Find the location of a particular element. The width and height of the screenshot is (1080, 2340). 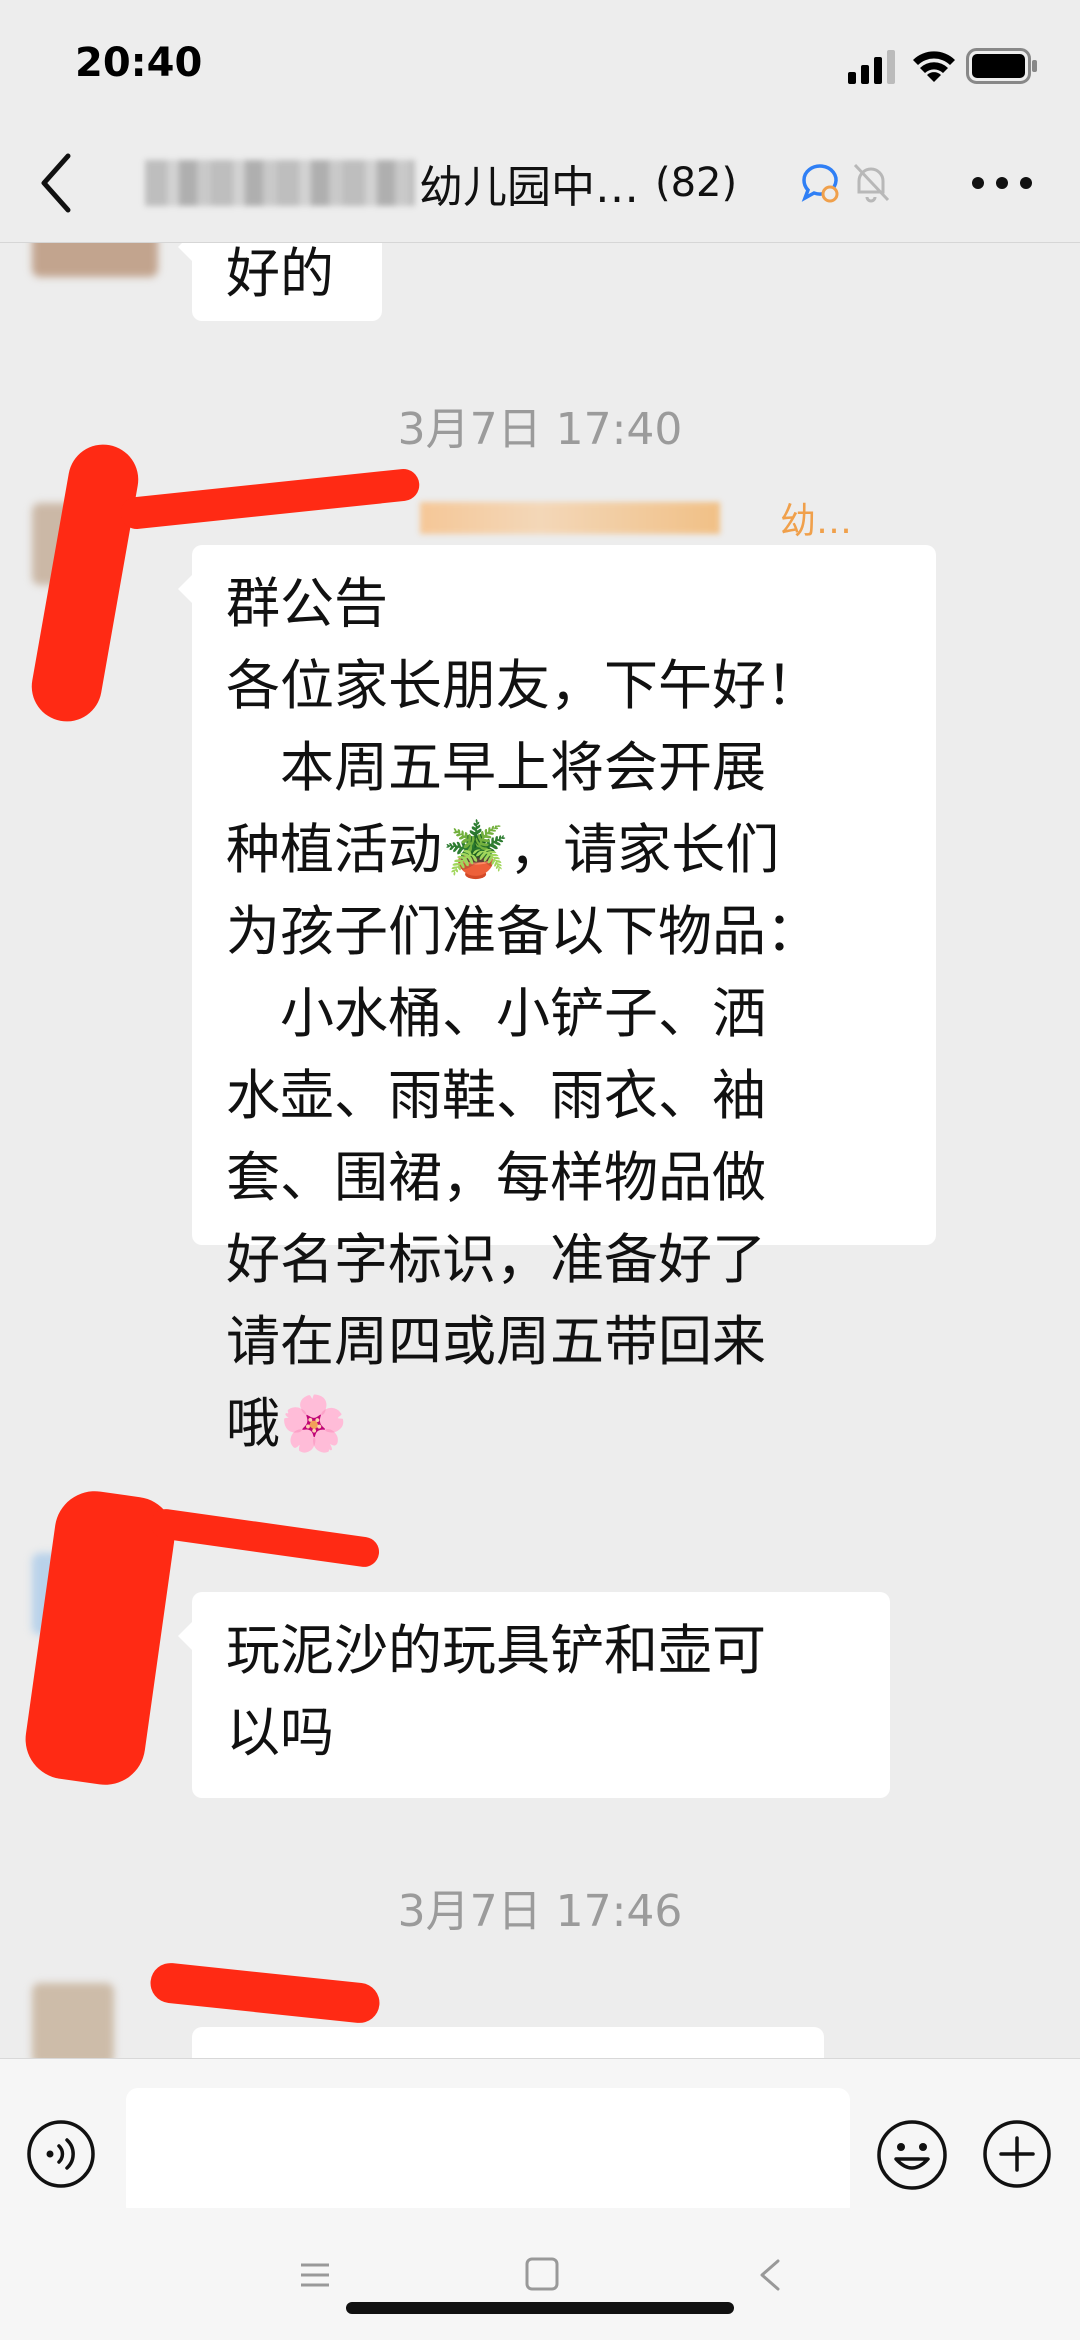

timestamp: 3月7日 17:46 is located at coordinates (540, 1911).